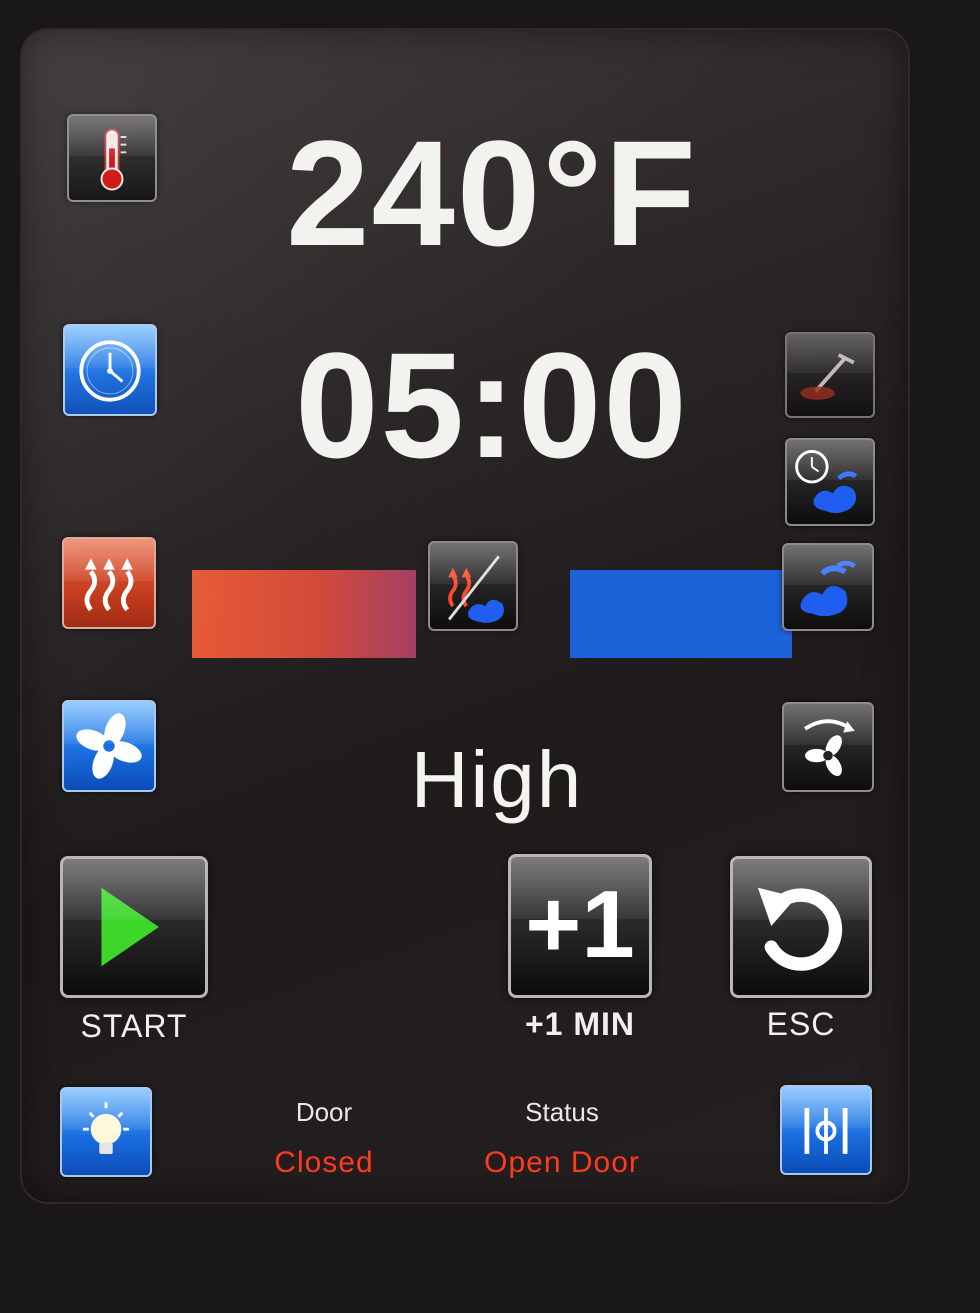  I want to click on settings-button, so click(826, 1130).